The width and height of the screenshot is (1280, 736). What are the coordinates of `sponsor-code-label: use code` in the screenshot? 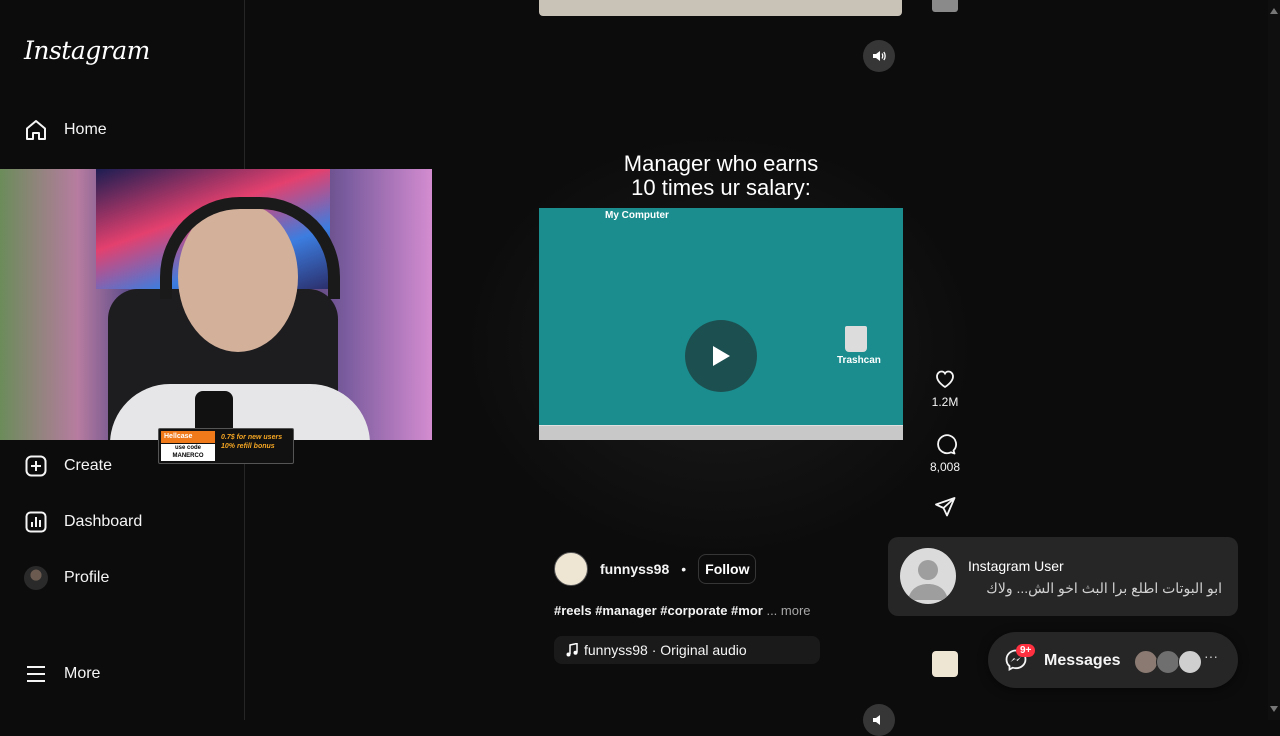 It's located at (187, 448).